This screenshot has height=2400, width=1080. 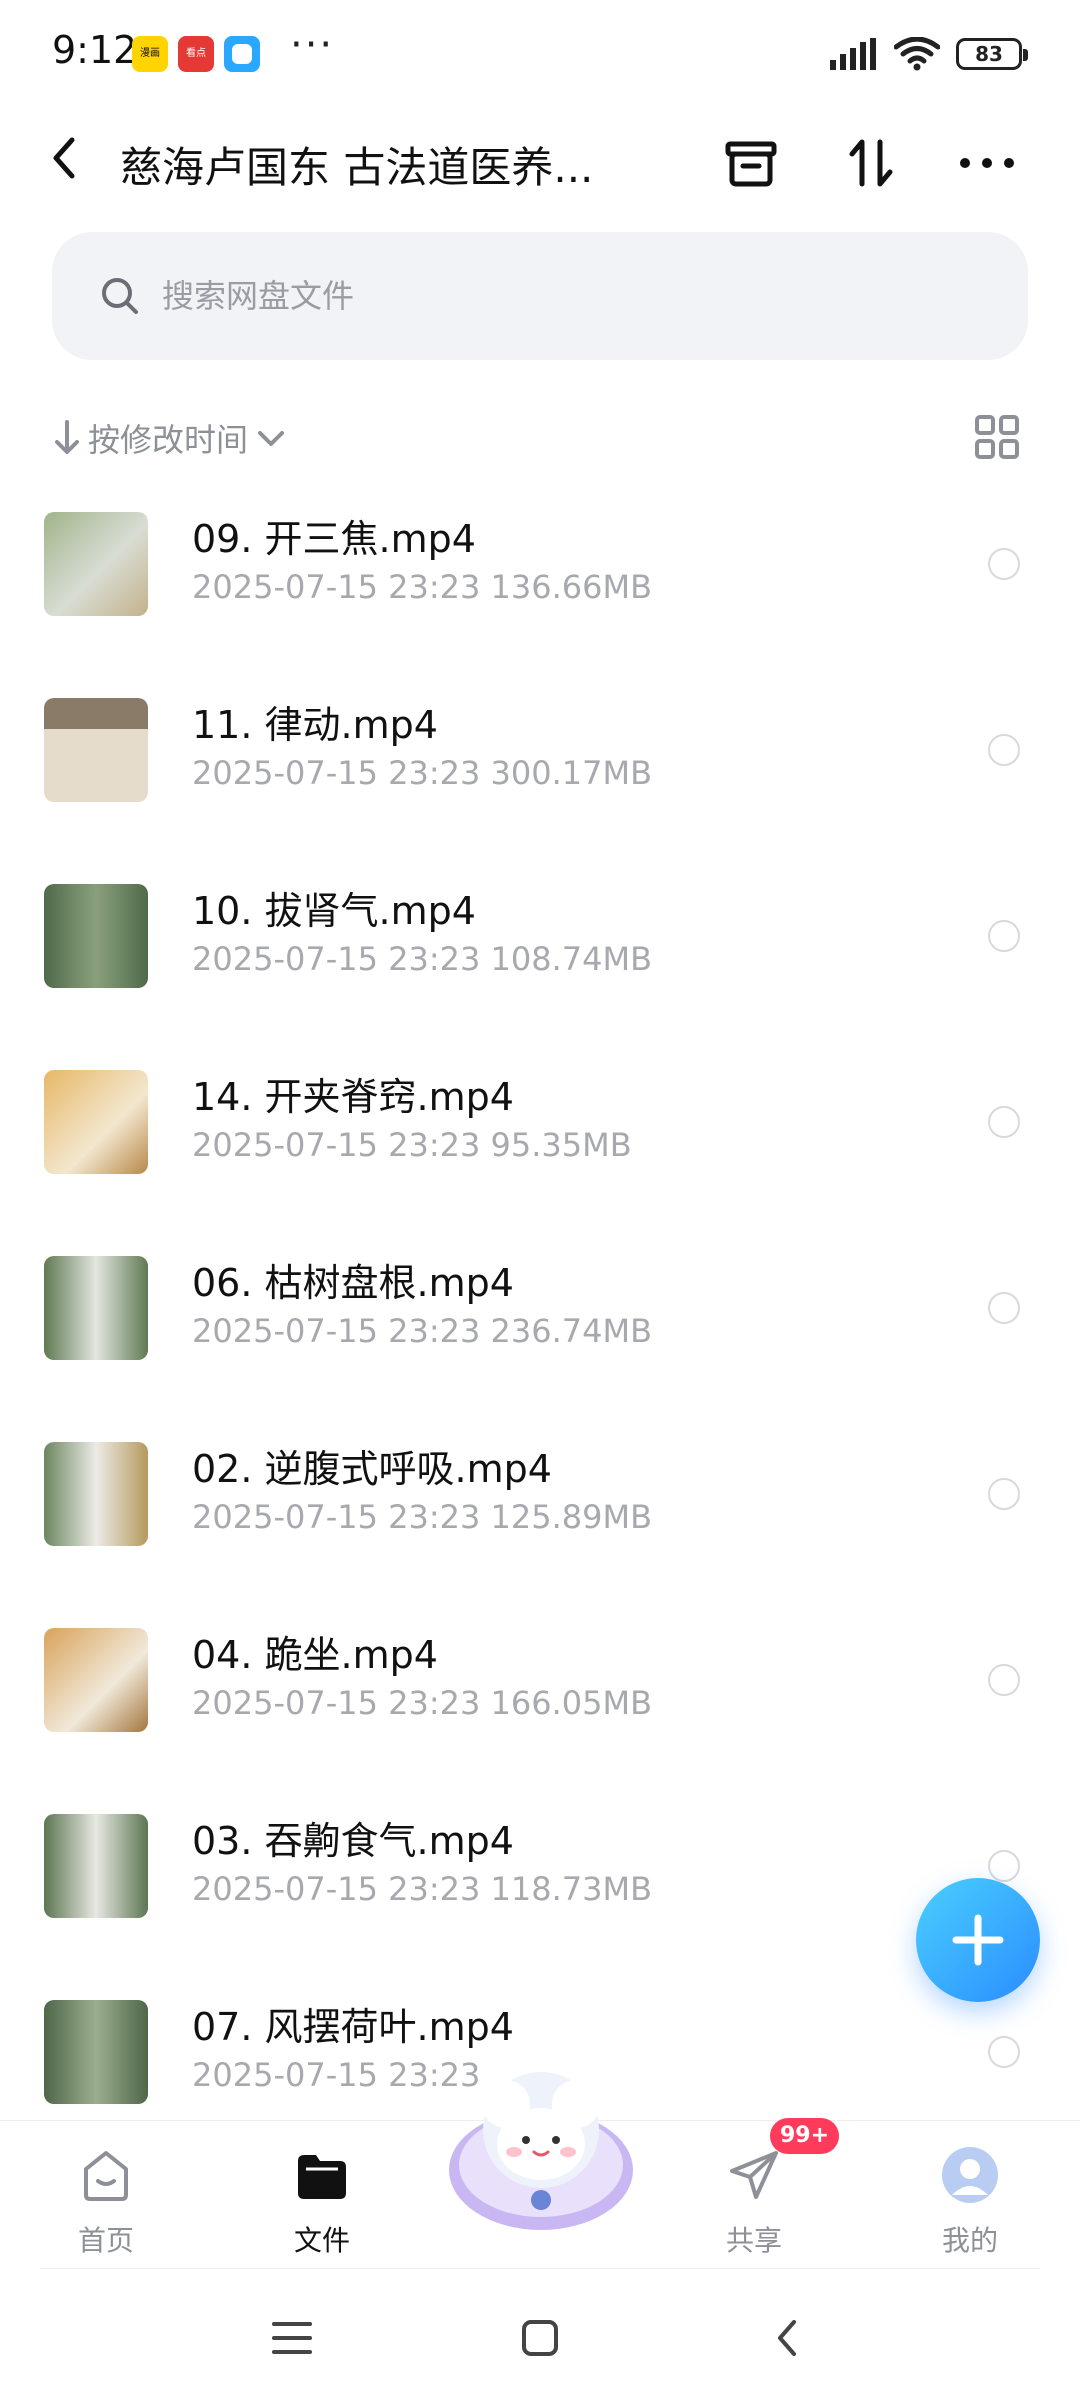 What do you see at coordinates (970, 2175) in the screenshot?
I see `avatar-icon` at bounding box center [970, 2175].